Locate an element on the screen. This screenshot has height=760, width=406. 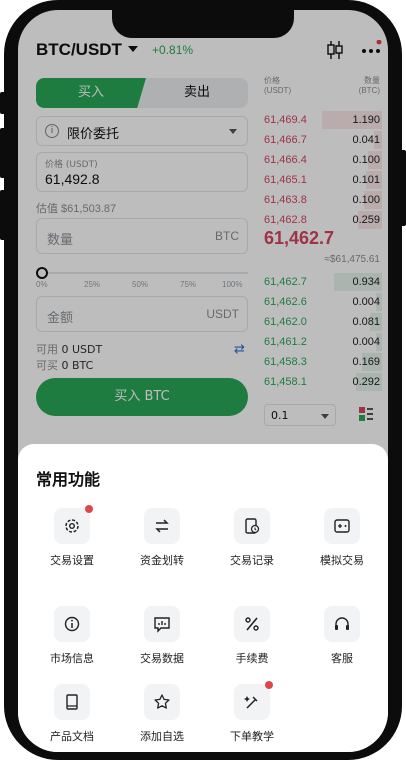
function-market-info: 市场信息 is located at coordinates (72, 638).